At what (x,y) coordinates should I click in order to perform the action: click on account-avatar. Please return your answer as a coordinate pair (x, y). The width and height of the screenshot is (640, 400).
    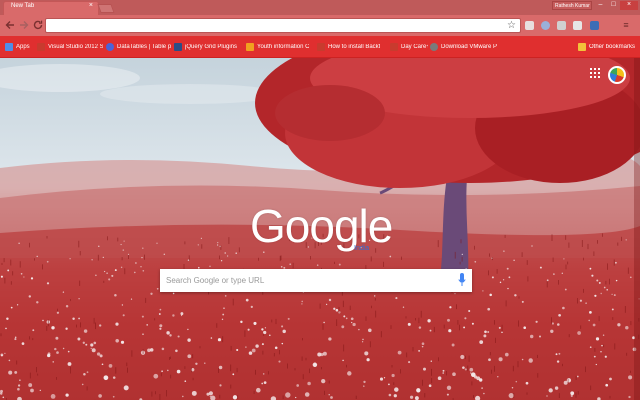
    Looking at the image, I should click on (617, 75).